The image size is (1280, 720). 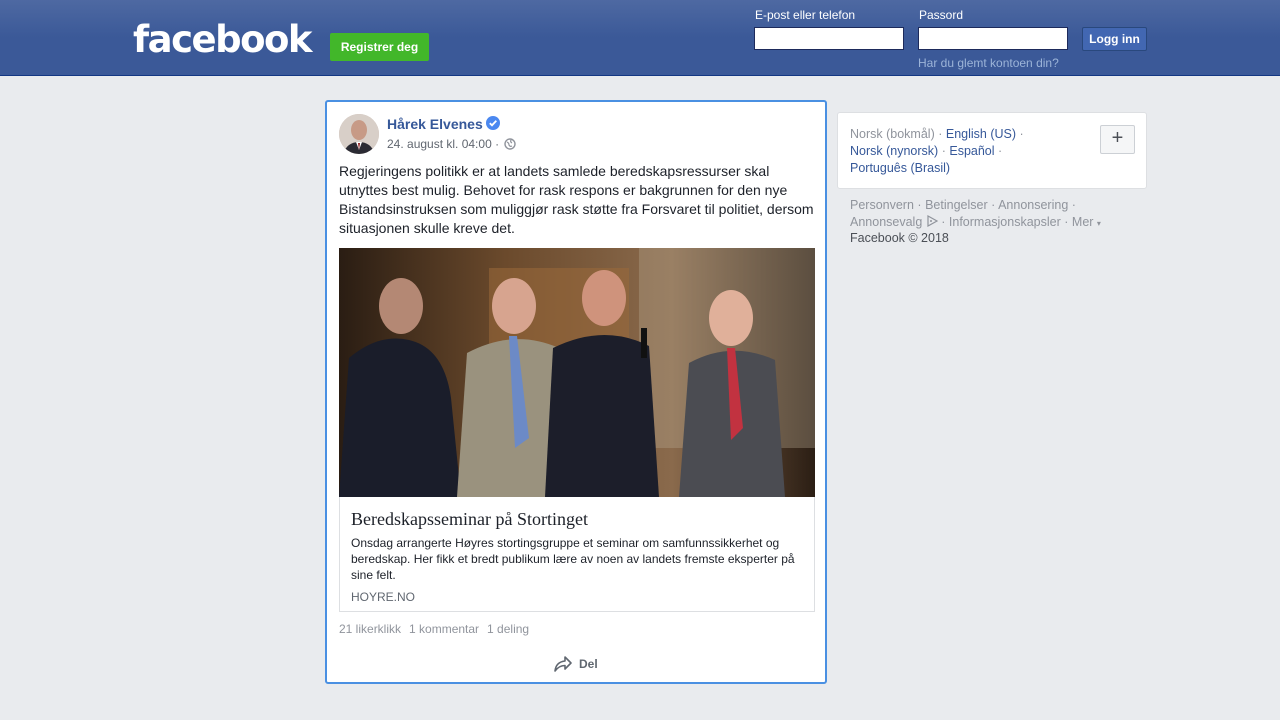 I want to click on link-preview-image, so click(x=577, y=372).